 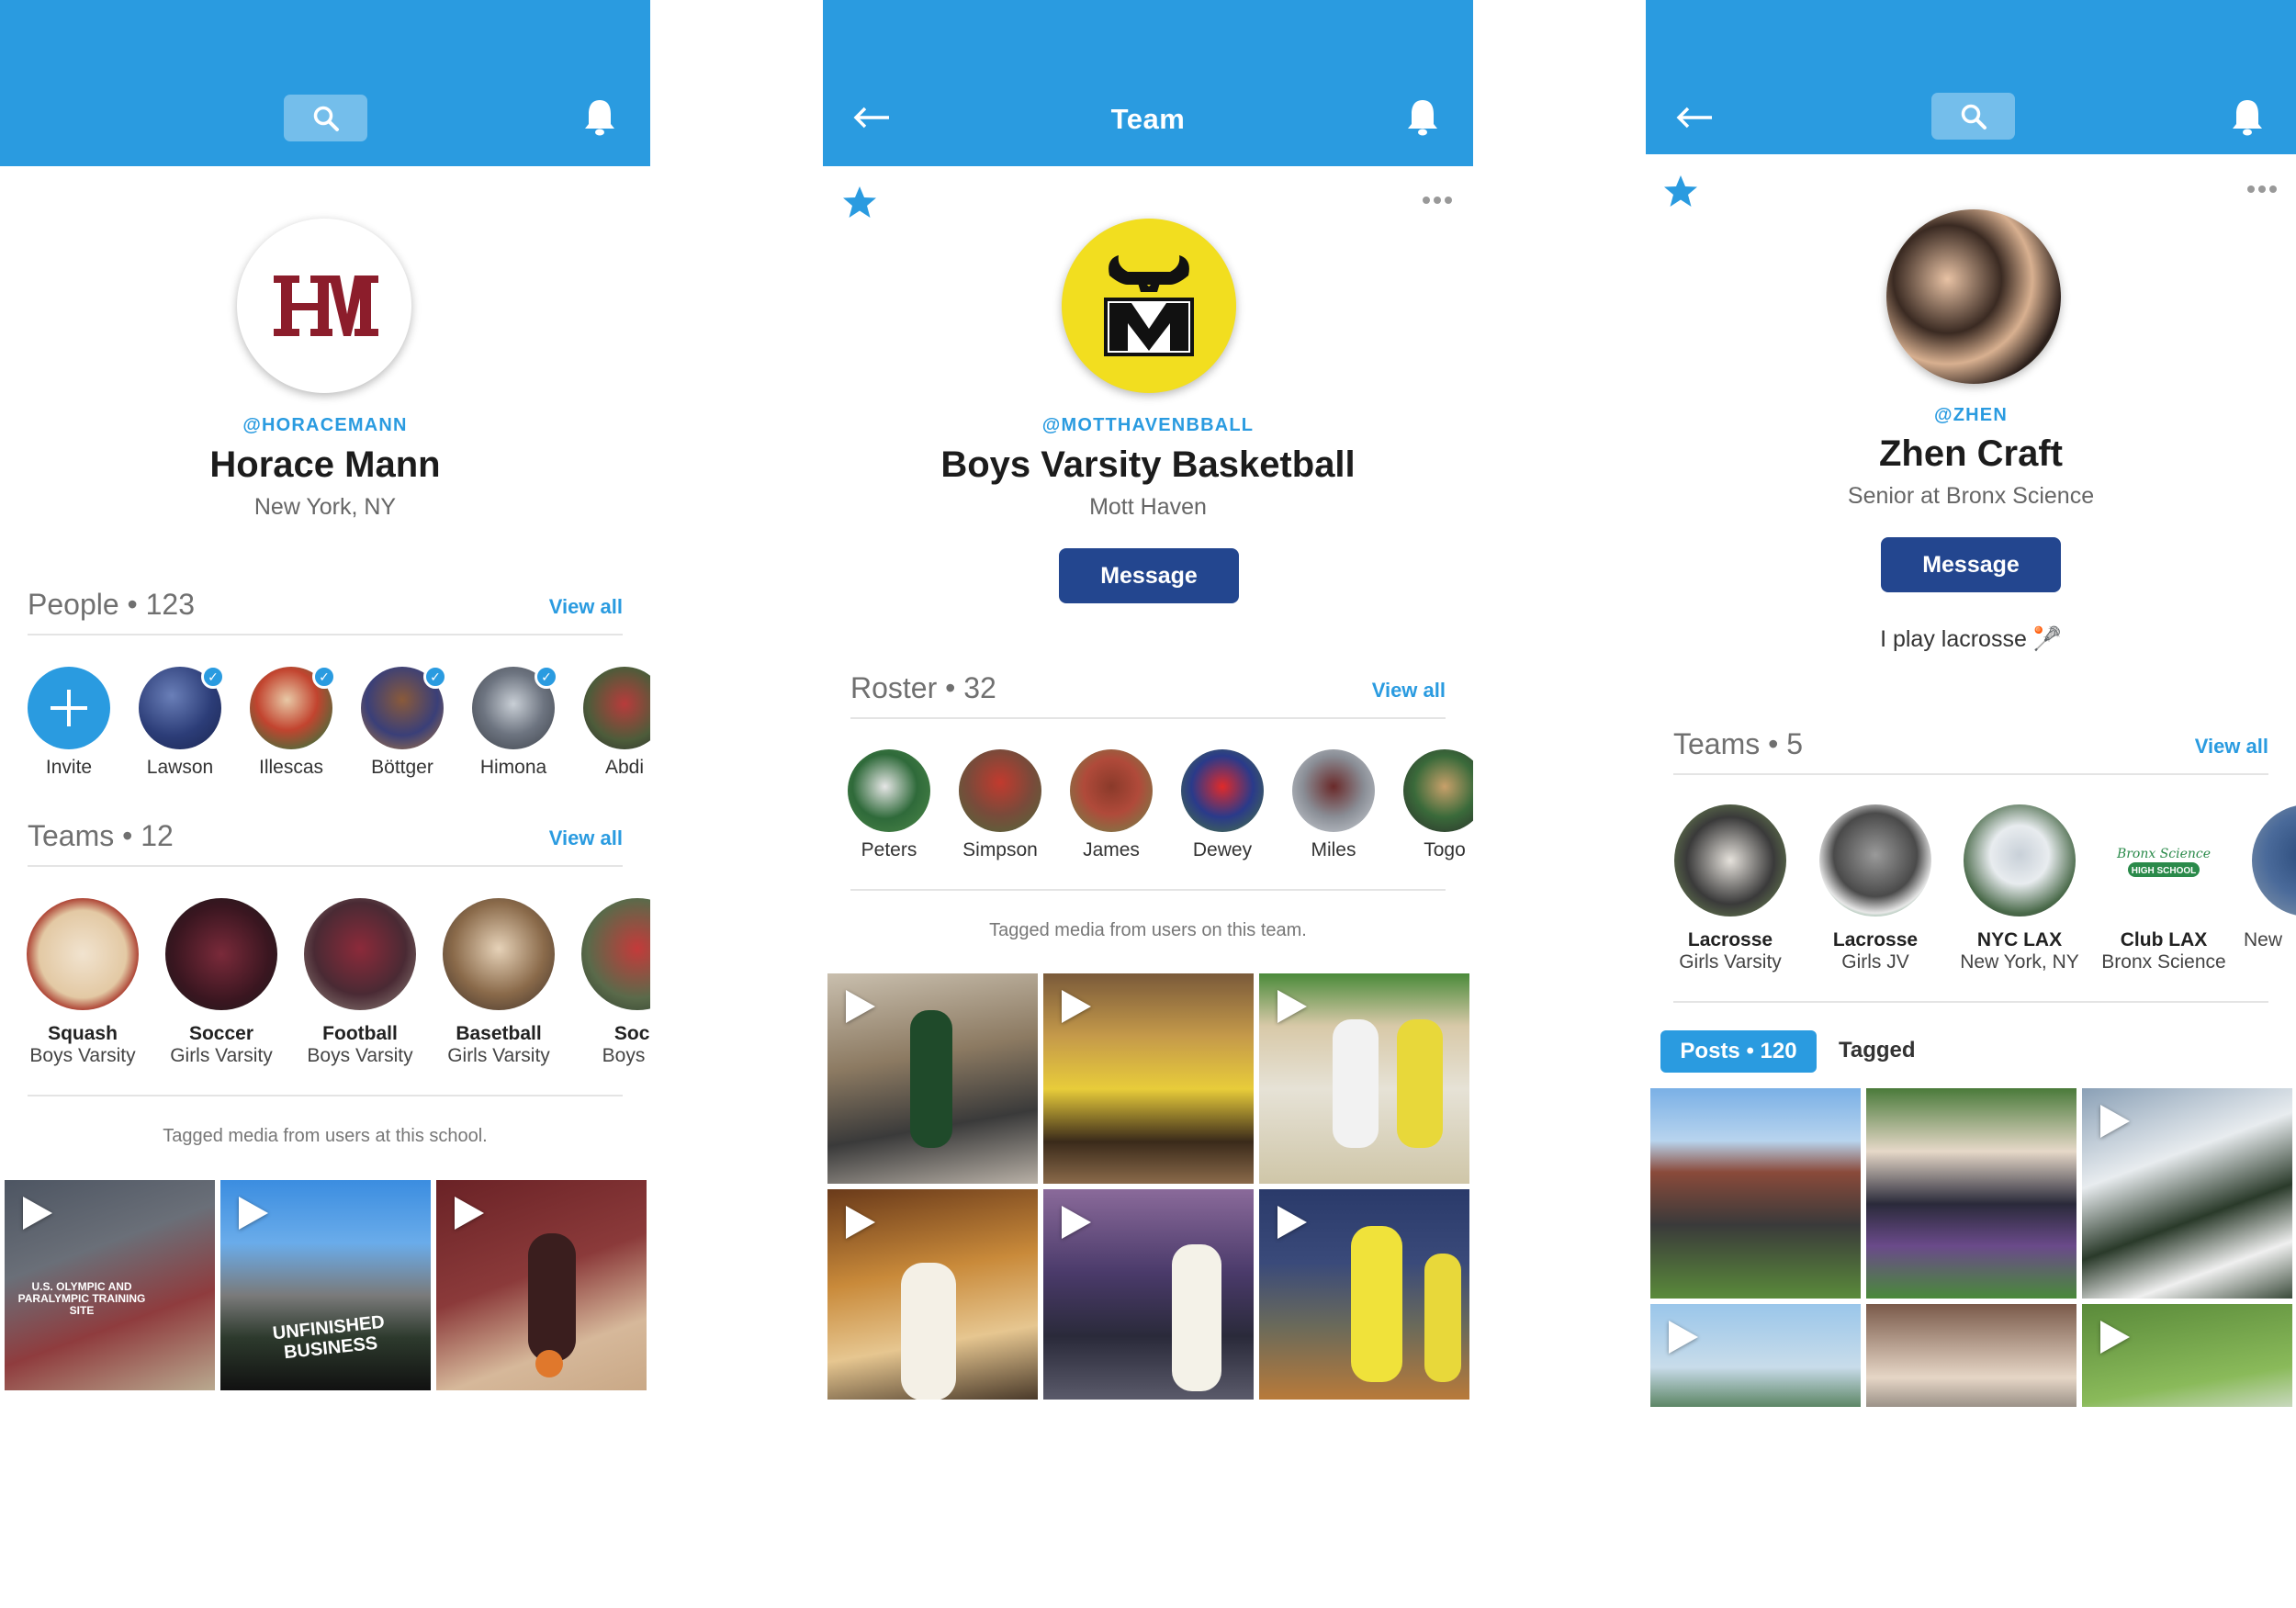 What do you see at coordinates (1000, 849) in the screenshot?
I see `roster-label: Simpson` at bounding box center [1000, 849].